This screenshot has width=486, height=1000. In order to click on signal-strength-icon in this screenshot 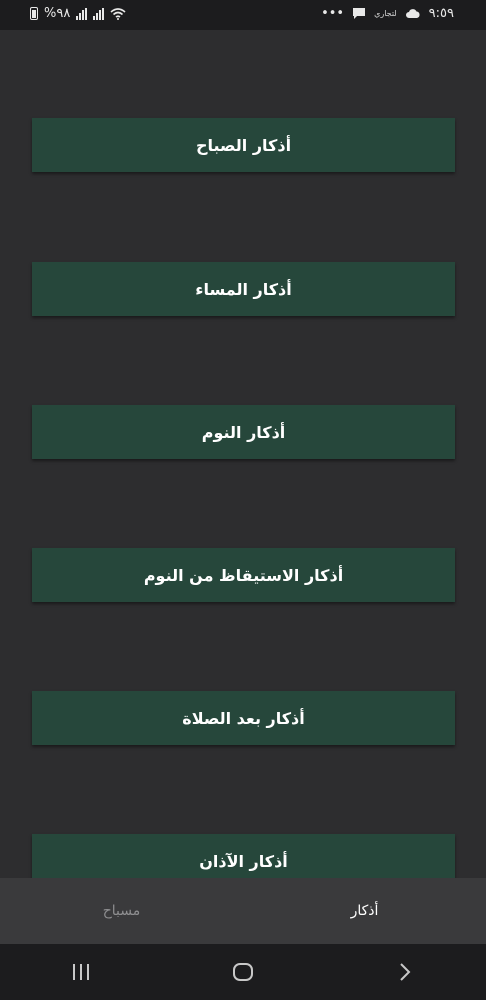, I will do `click(82, 13)`.